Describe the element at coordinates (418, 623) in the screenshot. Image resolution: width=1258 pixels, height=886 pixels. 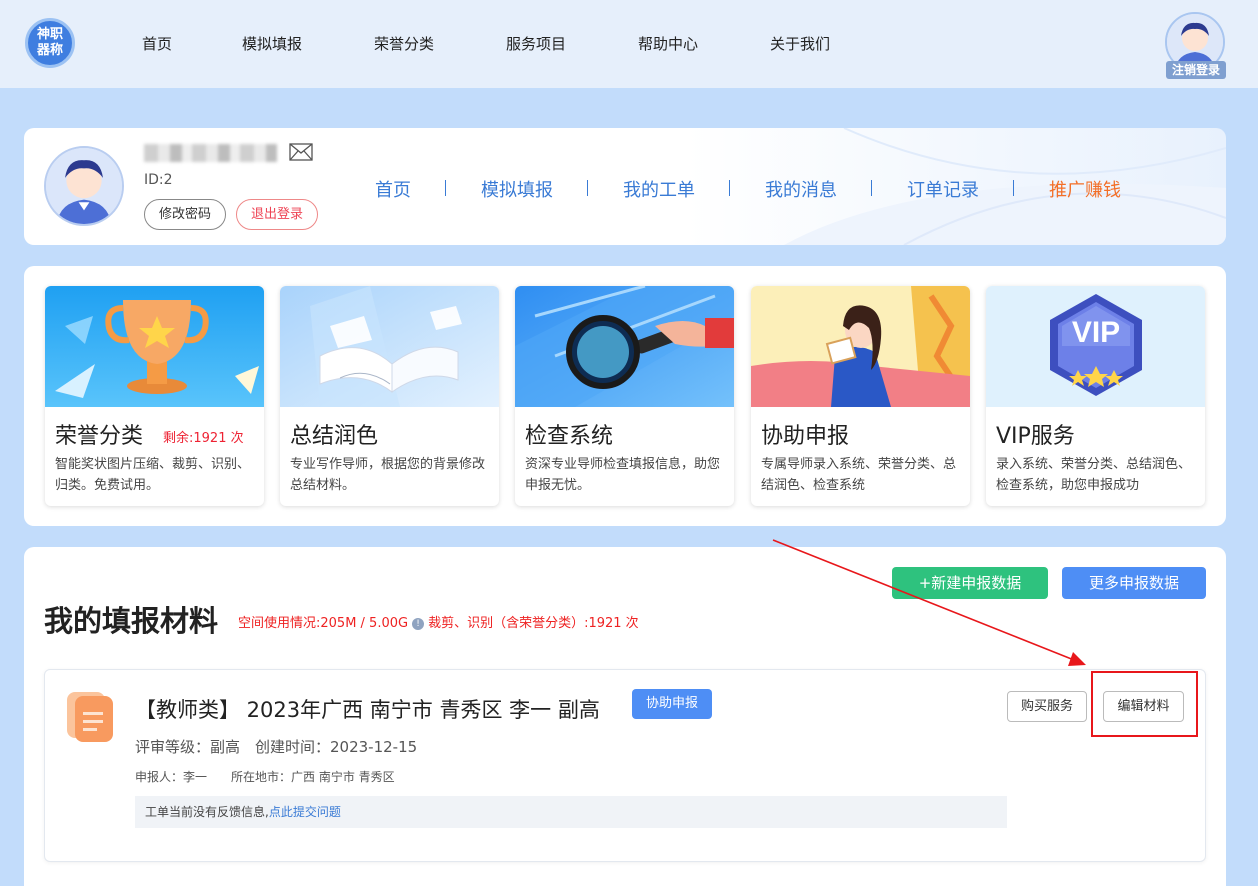
I see `info-icon: !` at that location.